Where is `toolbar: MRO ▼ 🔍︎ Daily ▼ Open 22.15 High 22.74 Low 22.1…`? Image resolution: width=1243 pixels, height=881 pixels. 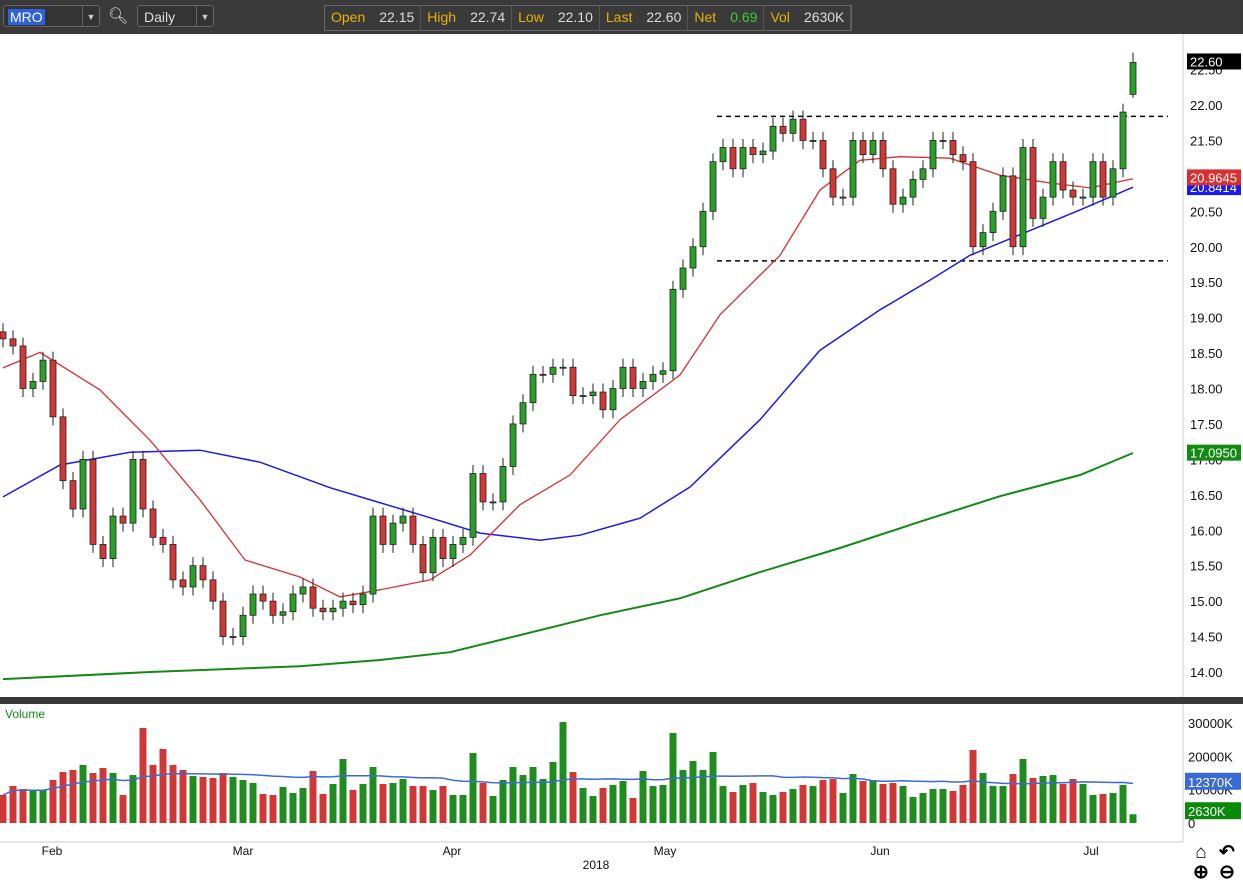 toolbar: MRO ▼ 🔍︎ Daily ▼ Open 22.15 High 22.74 Low 22.1… is located at coordinates (621, 17).